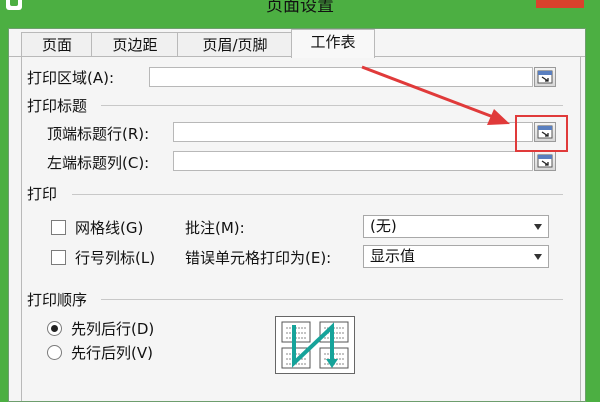 This screenshot has height=402, width=600. Describe the element at coordinates (435, 95) in the screenshot. I see `annotation-arrow` at that location.